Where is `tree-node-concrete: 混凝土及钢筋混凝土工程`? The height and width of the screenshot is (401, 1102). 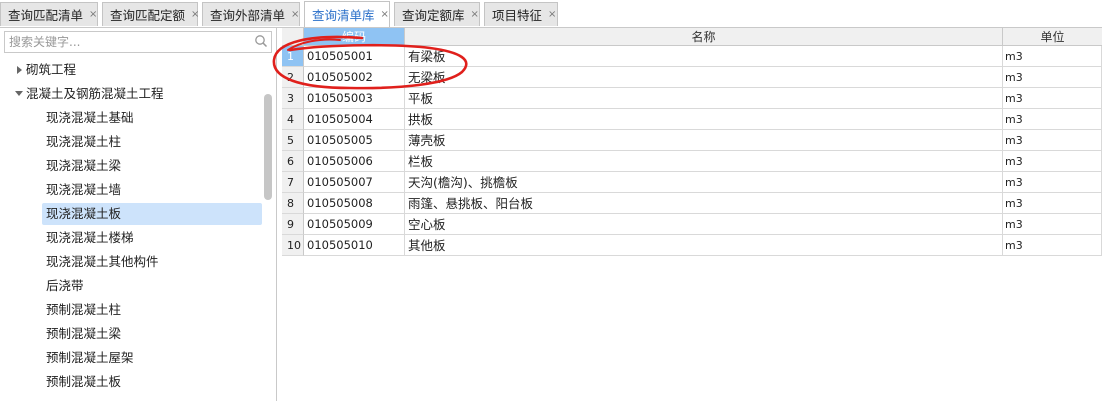
tree-node-concrete: 混凝土及钢筋混凝土工程 is located at coordinates (95, 94).